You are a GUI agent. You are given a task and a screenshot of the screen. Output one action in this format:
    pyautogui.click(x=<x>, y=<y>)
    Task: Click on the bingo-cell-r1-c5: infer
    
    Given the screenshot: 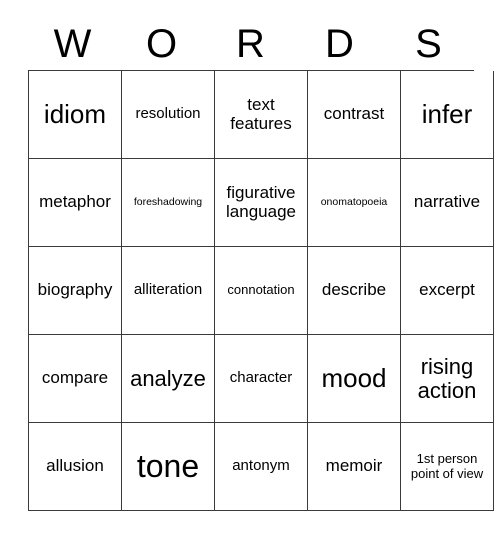 What is the action you would take?
    pyautogui.click(x=447, y=115)
    